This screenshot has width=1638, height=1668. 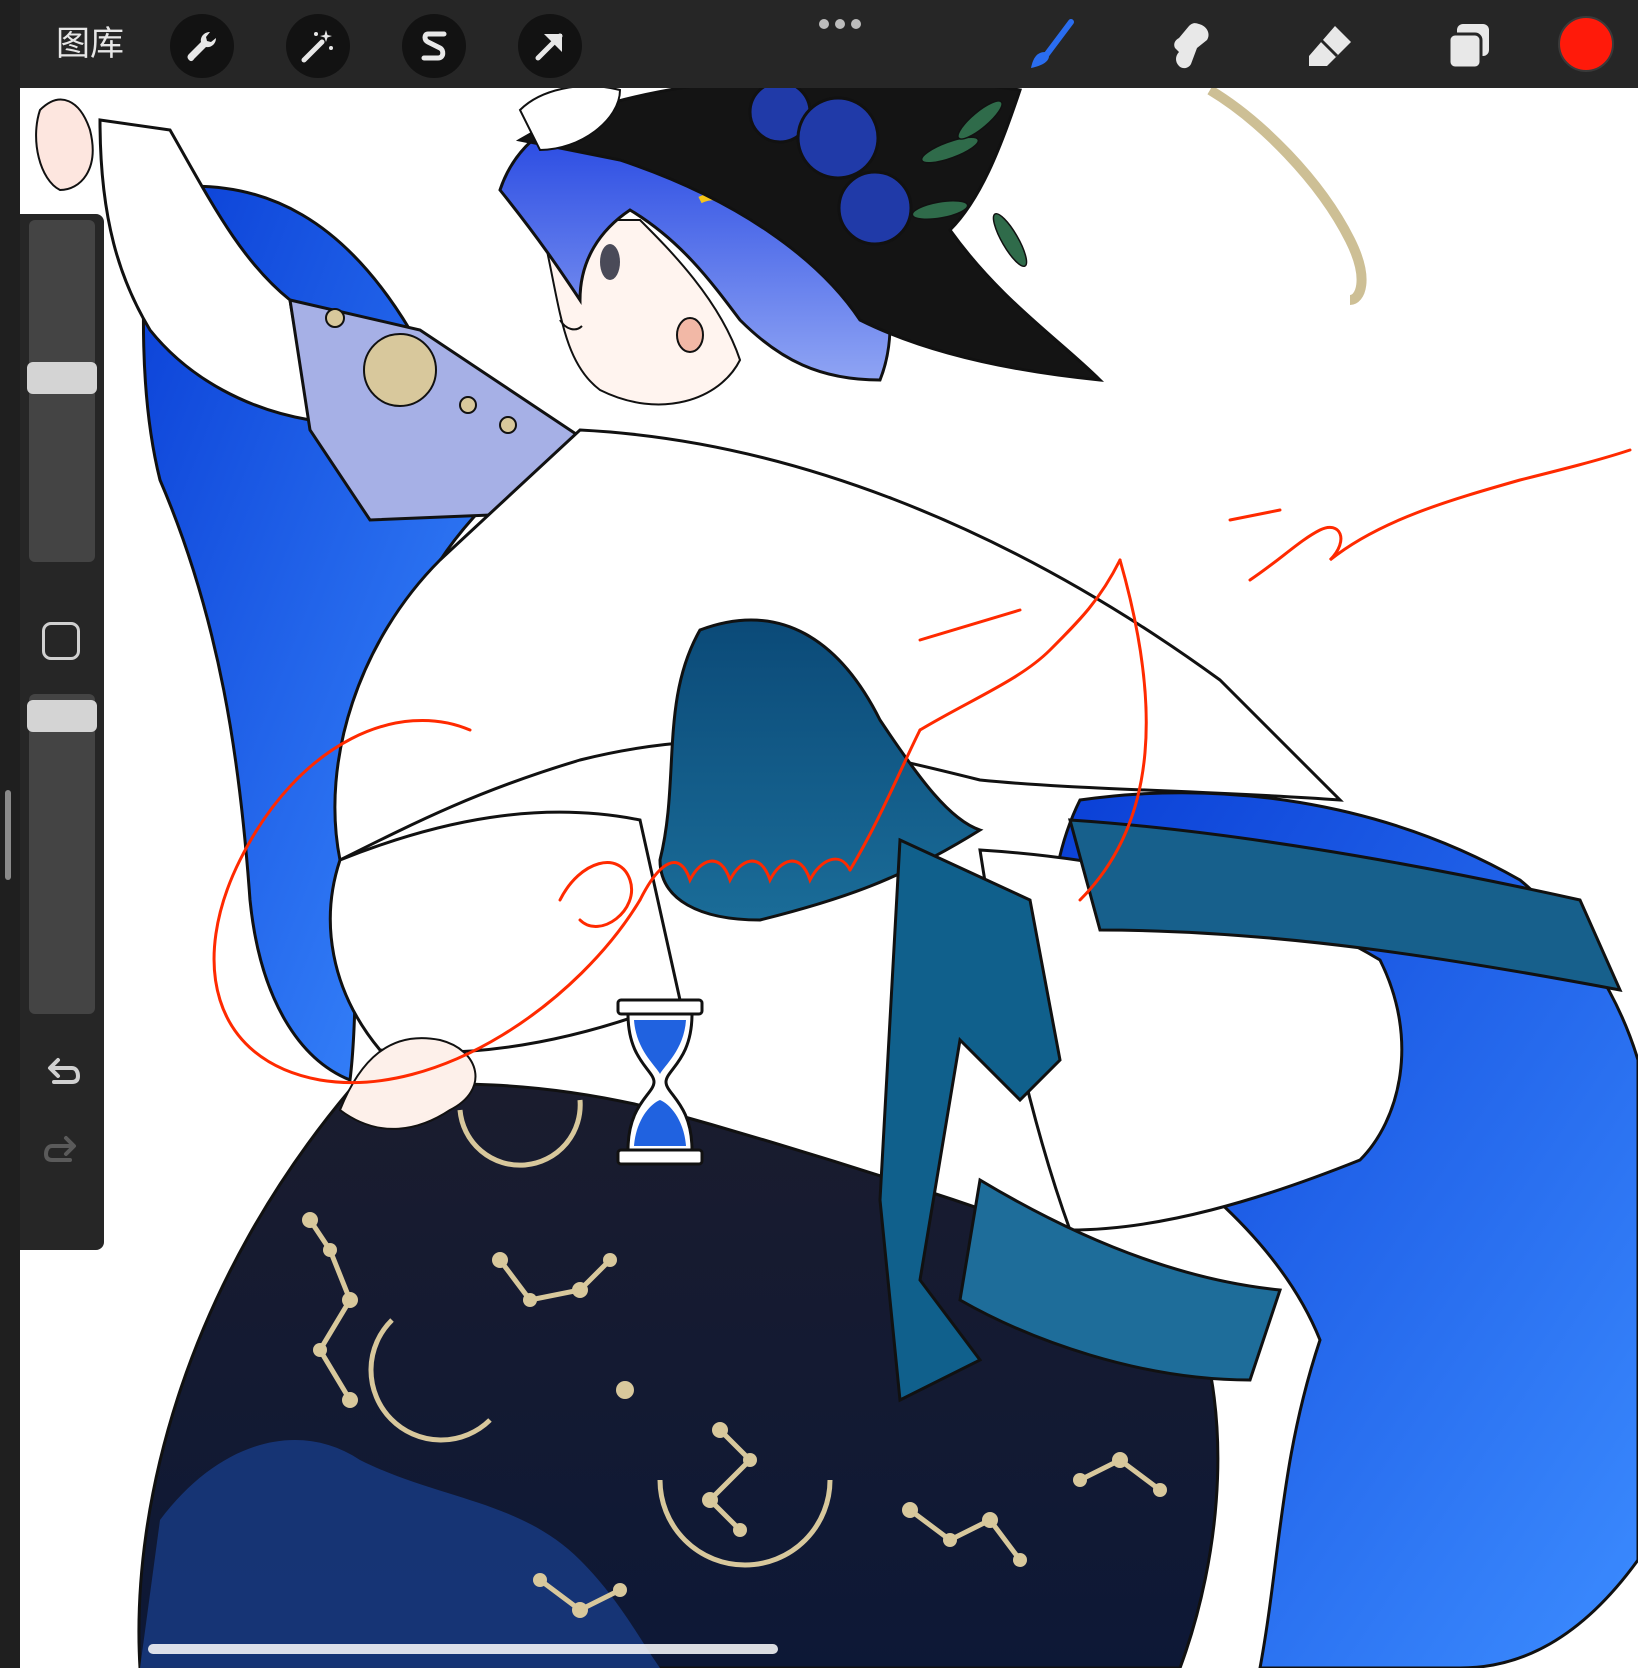 I want to click on brush-size-slider, so click(x=62, y=391).